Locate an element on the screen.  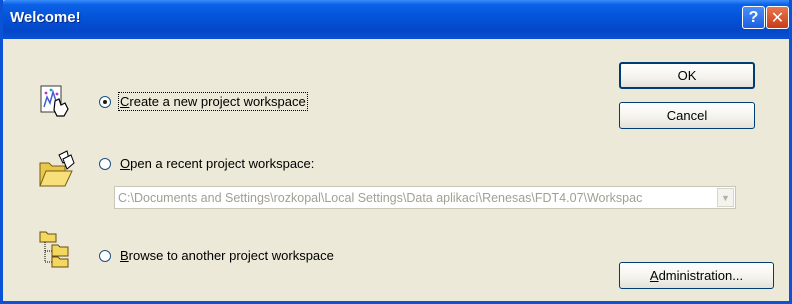
ok-button-label: OK is located at coordinates (687, 75).